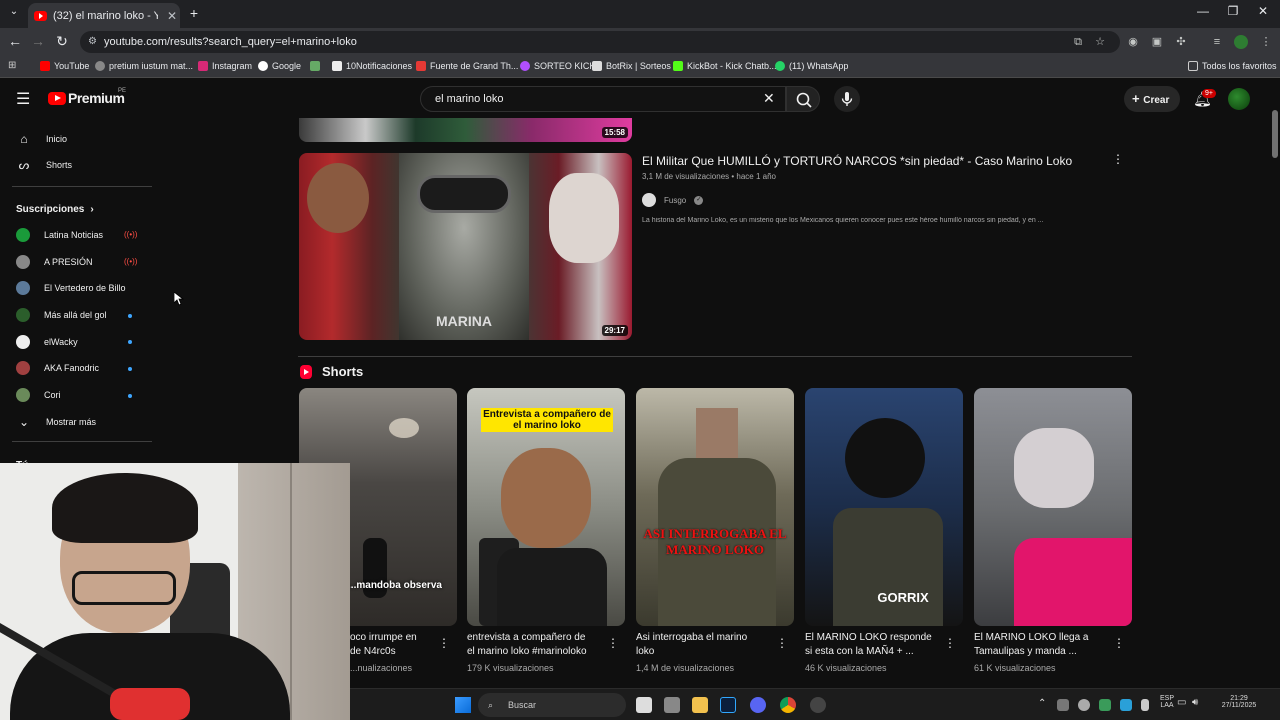 The height and width of the screenshot is (720, 1280). What do you see at coordinates (372, 66) in the screenshot?
I see `bookmark-10notificaciones: 10Notificaciones` at bounding box center [372, 66].